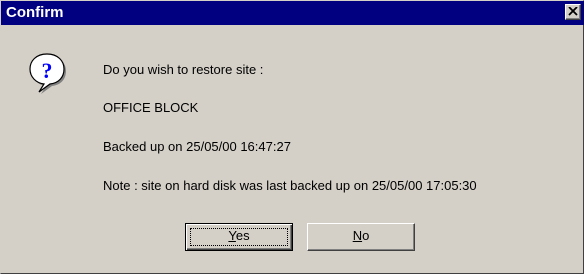 The height and width of the screenshot is (274, 584). I want to click on yes-button: Yes, so click(239, 237).